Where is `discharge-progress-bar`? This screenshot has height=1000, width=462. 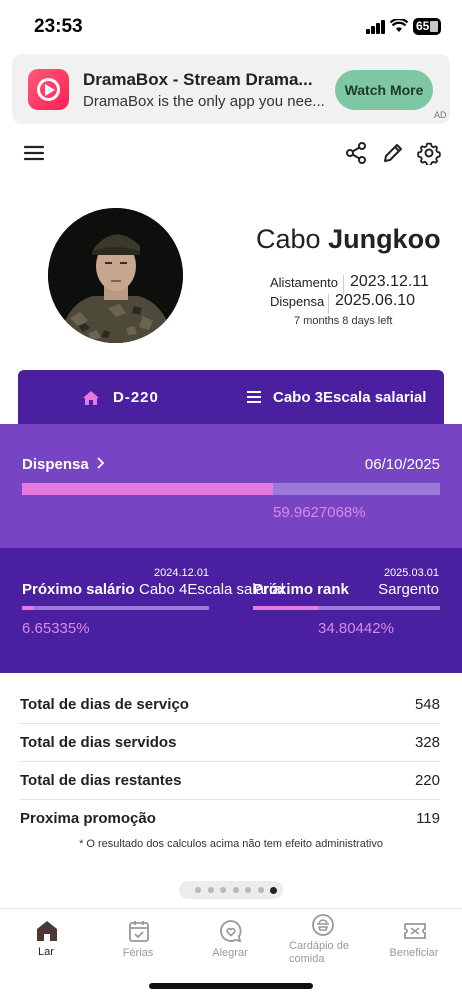 discharge-progress-bar is located at coordinates (231, 489).